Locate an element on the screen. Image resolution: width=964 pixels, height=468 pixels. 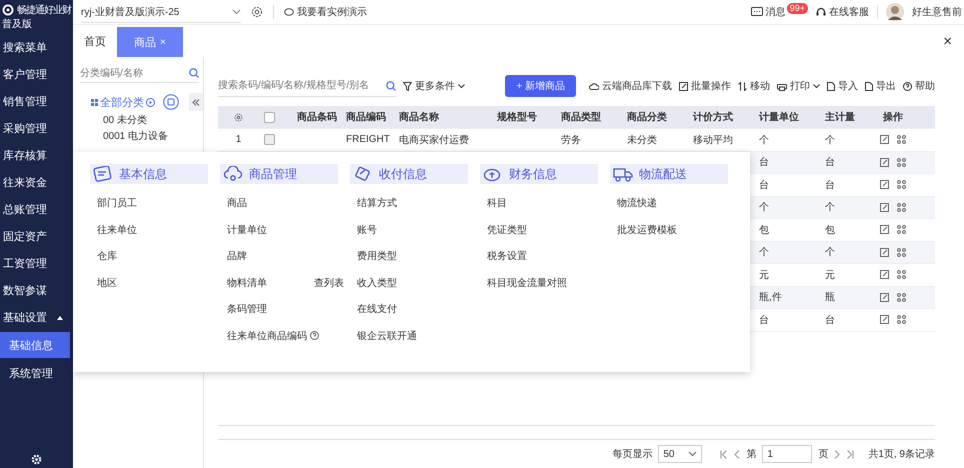
menu-item: 税务设置 is located at coordinates (507, 256).